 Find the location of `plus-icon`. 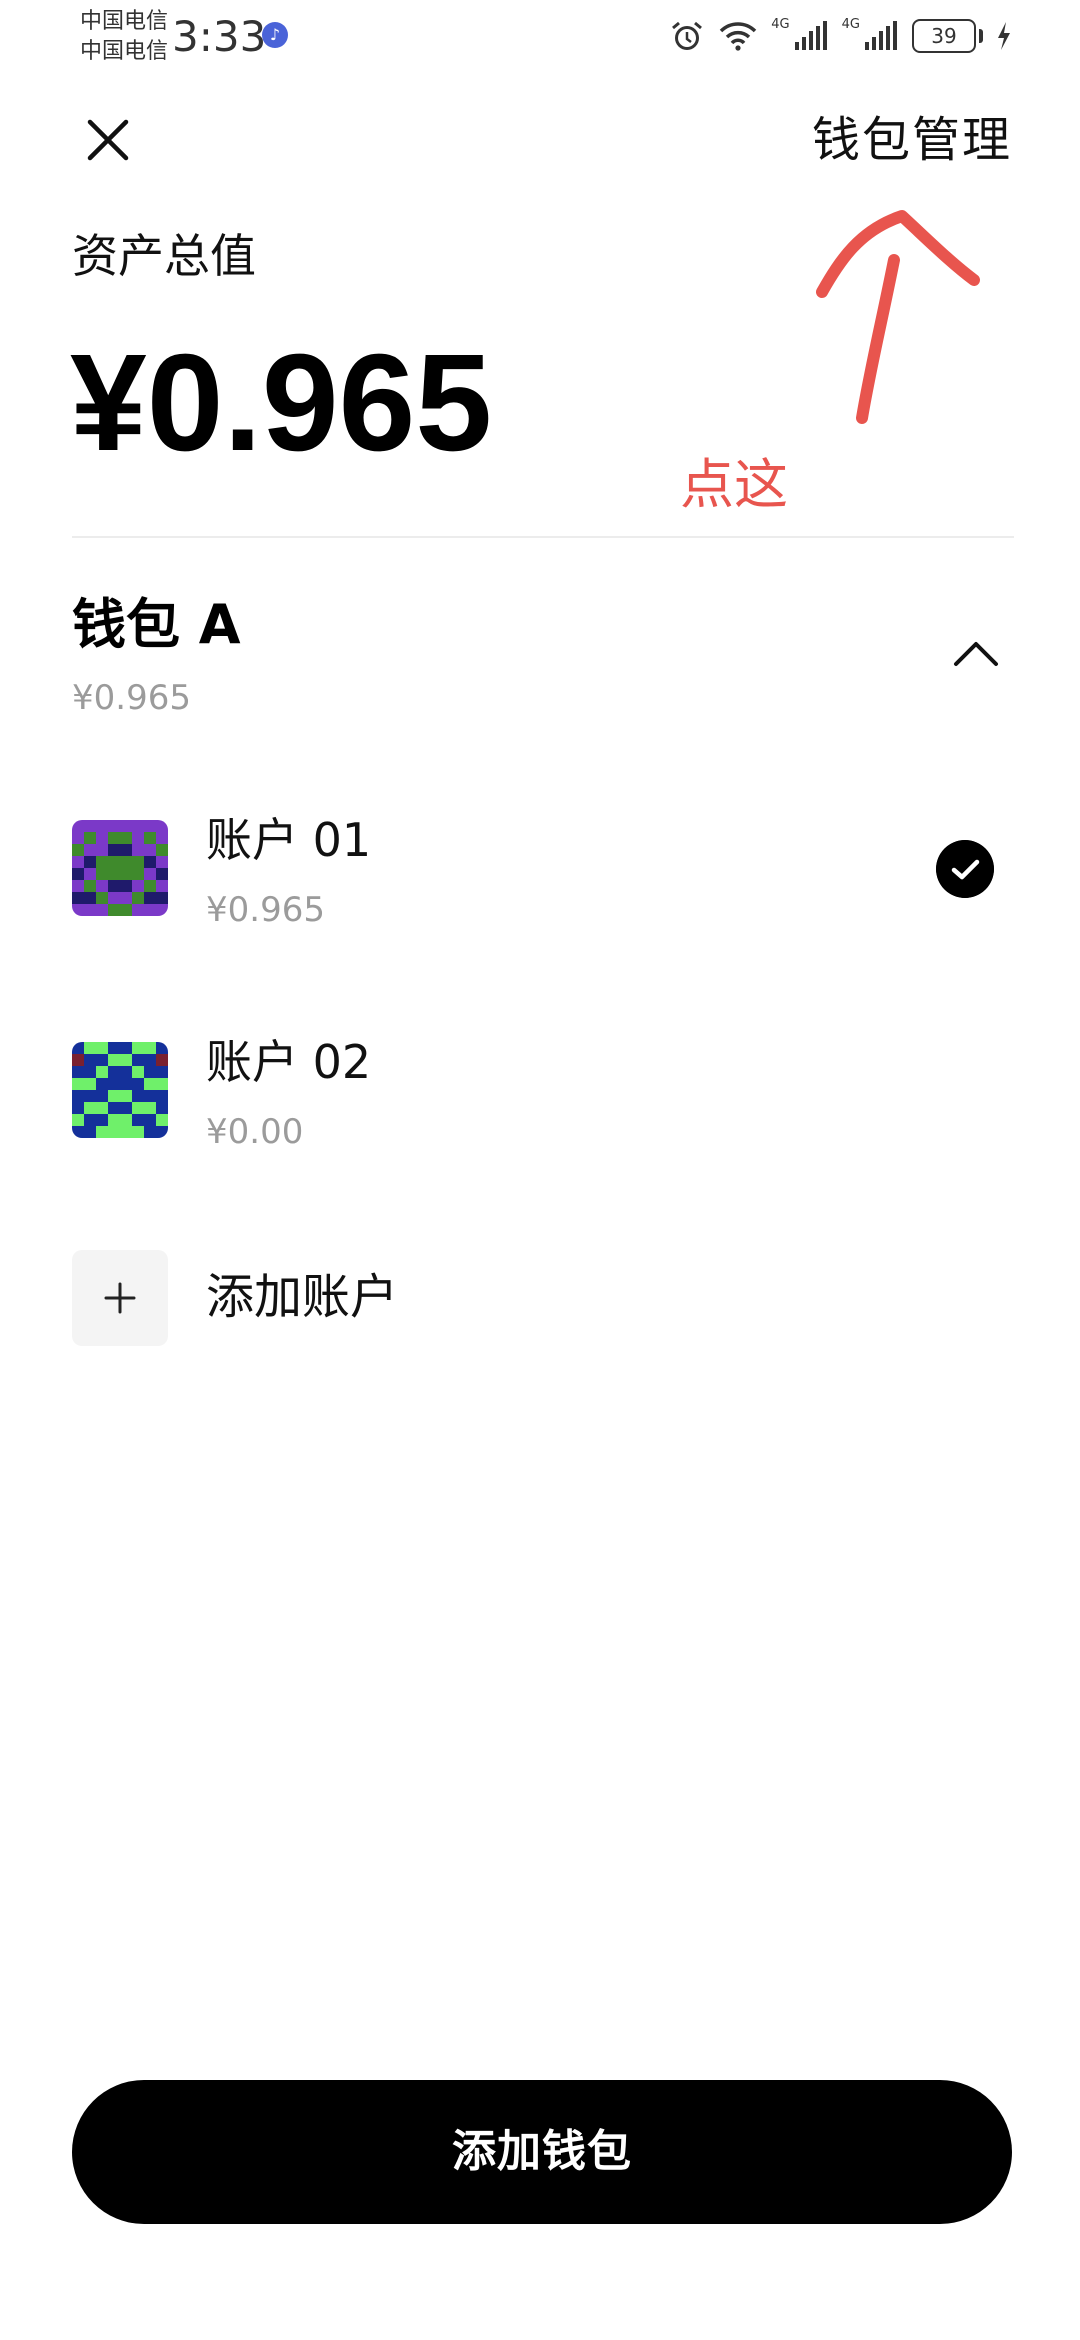

plus-icon is located at coordinates (120, 1298).